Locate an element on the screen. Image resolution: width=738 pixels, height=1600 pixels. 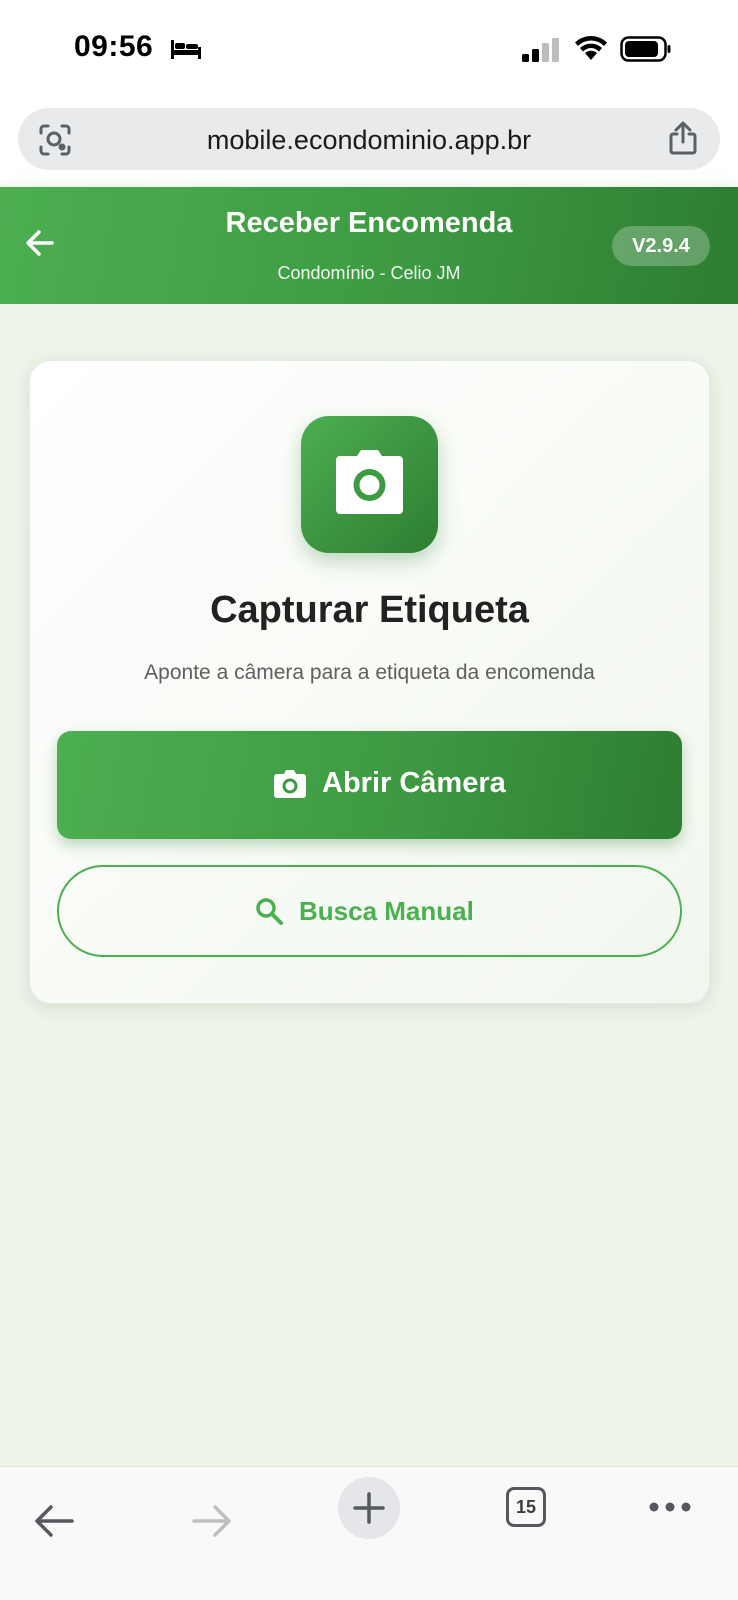
search-icon is located at coordinates (269, 911).